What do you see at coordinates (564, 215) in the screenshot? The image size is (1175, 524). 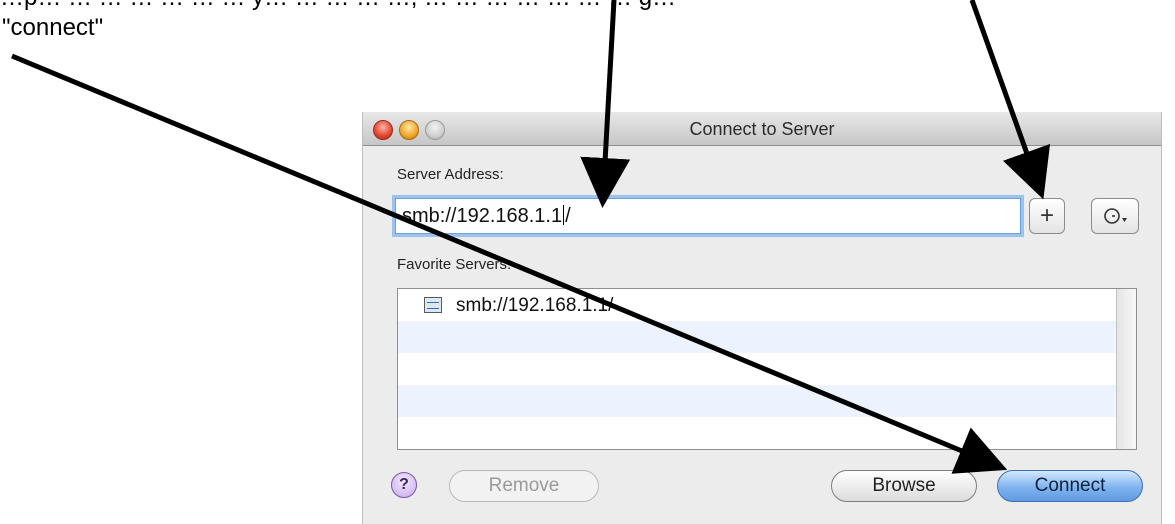 I see `text-caret` at bounding box center [564, 215].